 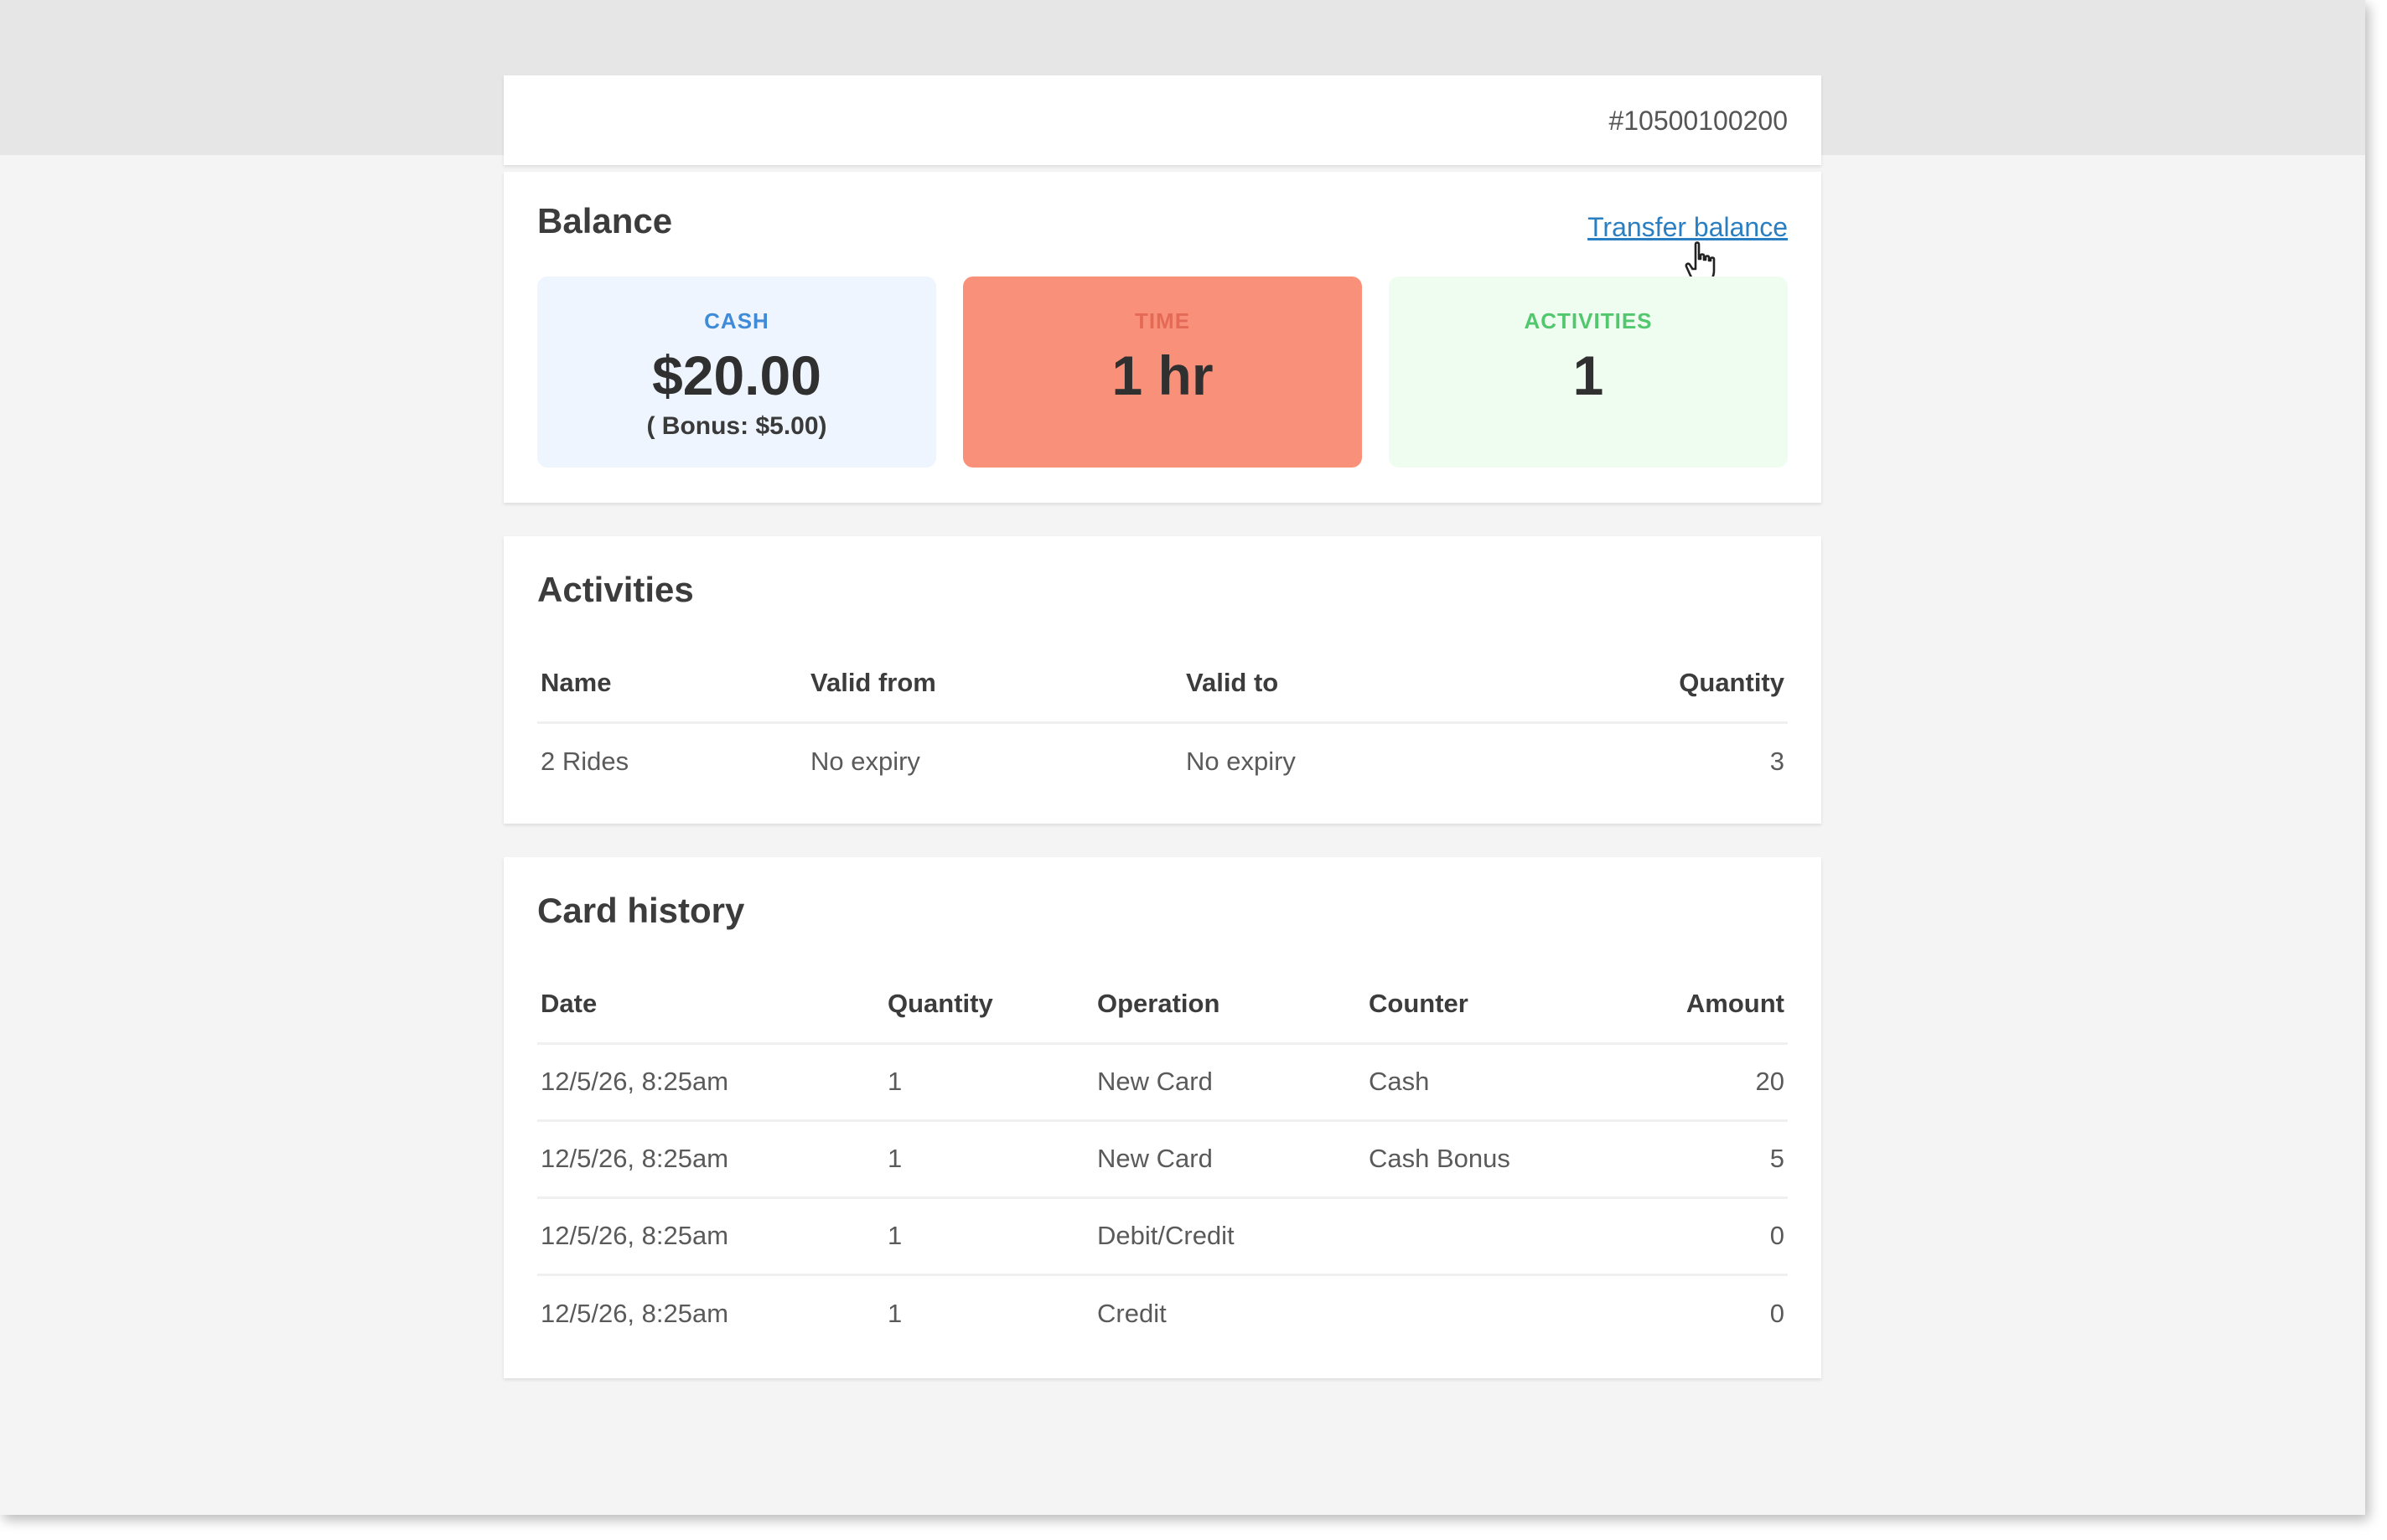 What do you see at coordinates (710, 1005) in the screenshot?
I see `column-header-date: Date` at bounding box center [710, 1005].